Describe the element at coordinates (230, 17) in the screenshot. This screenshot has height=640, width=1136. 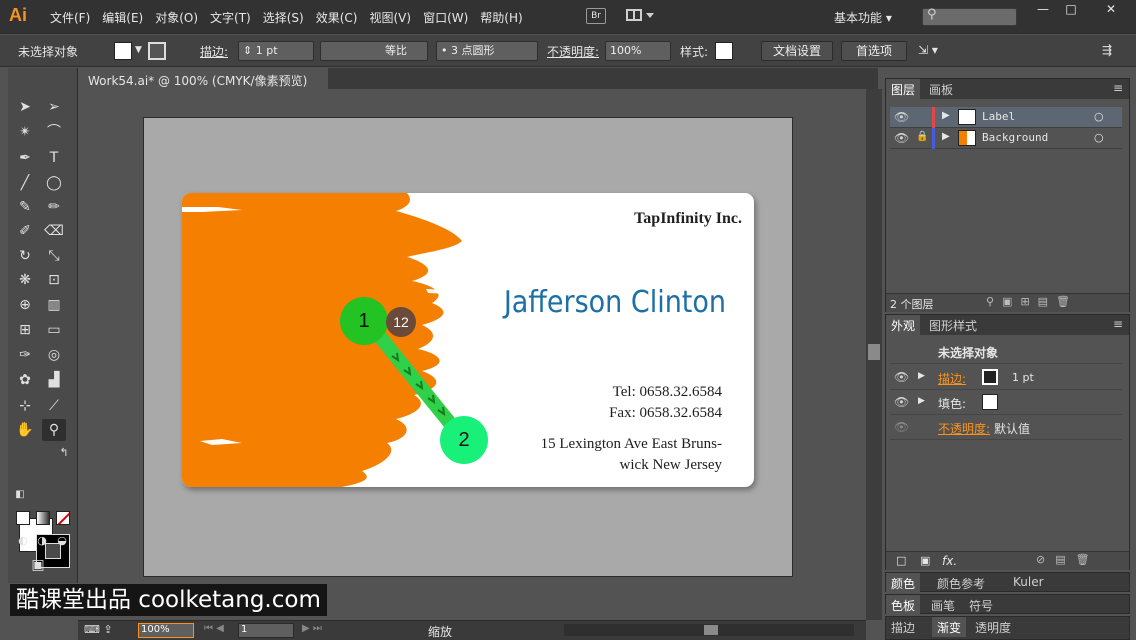
I see `menu-type: 文字(T)` at that location.